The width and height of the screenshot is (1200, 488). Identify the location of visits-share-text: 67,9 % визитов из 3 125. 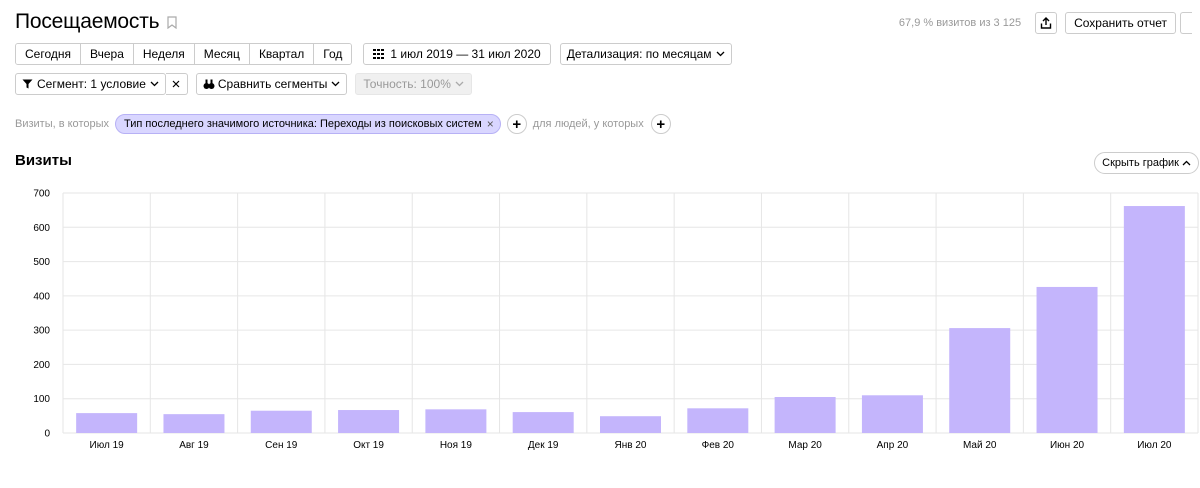
(960, 23).